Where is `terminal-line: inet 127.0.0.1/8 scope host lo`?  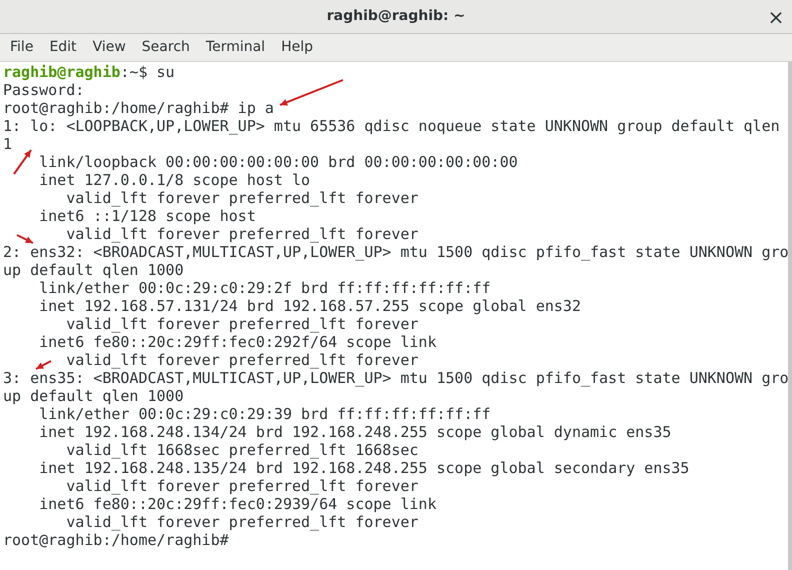 terminal-line: inet 127.0.0.1/8 scope host lo is located at coordinates (174, 180).